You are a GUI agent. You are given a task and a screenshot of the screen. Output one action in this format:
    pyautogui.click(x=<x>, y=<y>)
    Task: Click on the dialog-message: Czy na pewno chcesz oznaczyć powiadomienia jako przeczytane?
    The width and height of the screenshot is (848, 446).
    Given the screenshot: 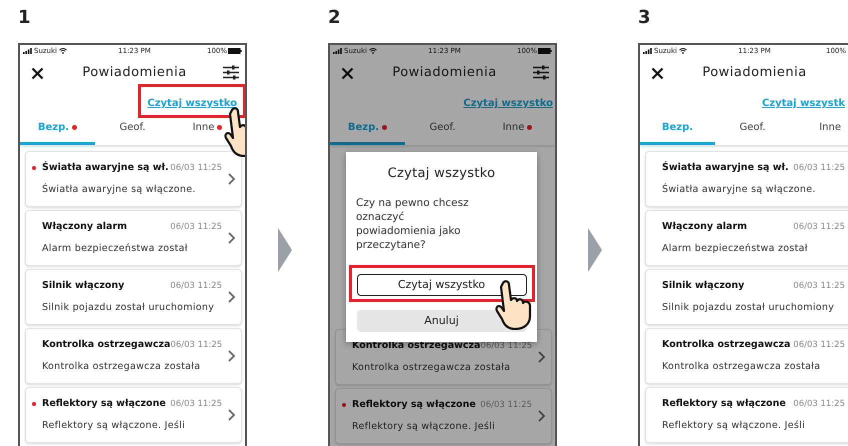 What is the action you would take?
    pyautogui.click(x=413, y=224)
    